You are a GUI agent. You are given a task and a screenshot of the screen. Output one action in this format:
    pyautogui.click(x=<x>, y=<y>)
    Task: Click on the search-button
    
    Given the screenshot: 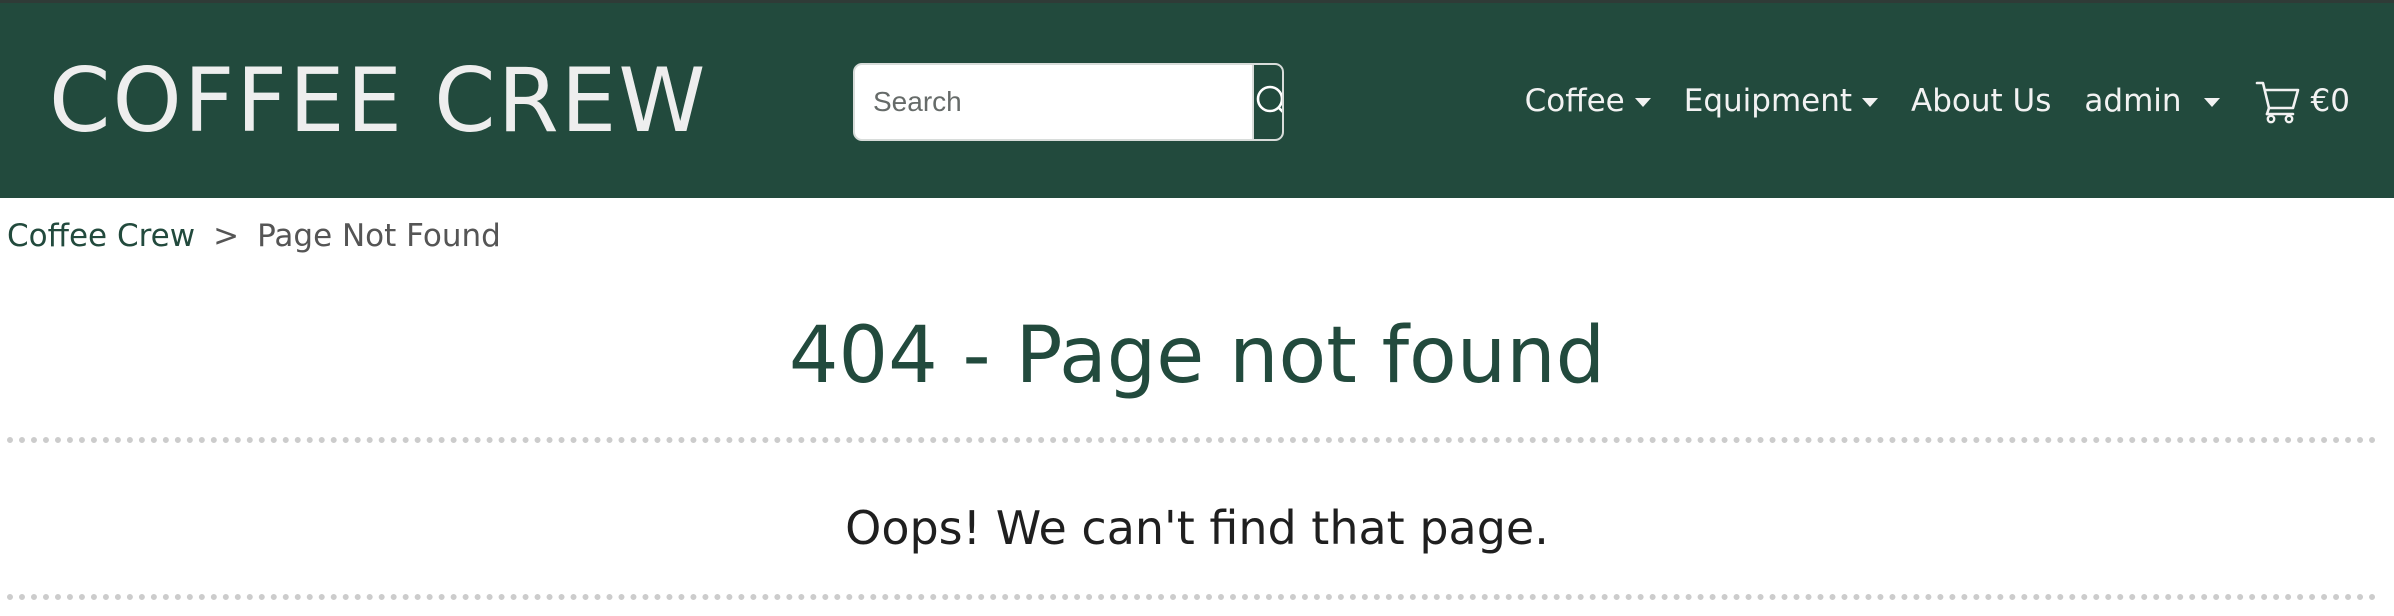 What is the action you would take?
    pyautogui.click(x=1267, y=102)
    